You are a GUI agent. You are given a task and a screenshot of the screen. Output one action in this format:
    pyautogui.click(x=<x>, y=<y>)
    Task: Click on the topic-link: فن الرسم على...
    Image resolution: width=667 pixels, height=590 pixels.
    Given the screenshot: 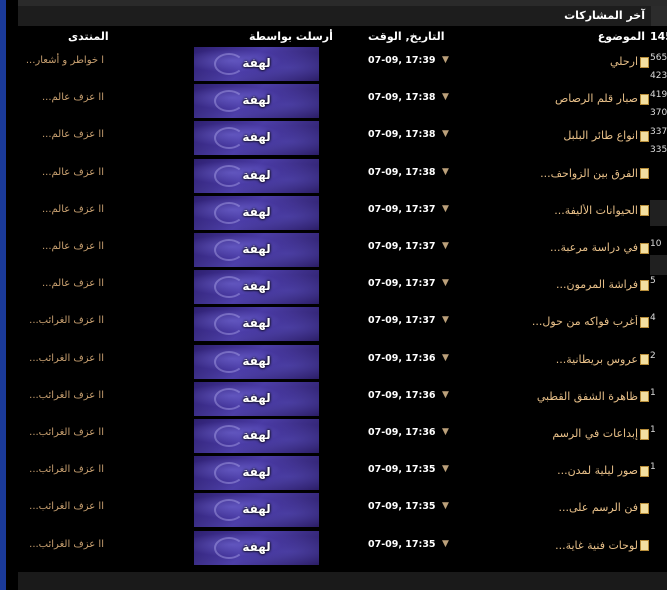 What is the action you would take?
    pyautogui.click(x=598, y=507)
    